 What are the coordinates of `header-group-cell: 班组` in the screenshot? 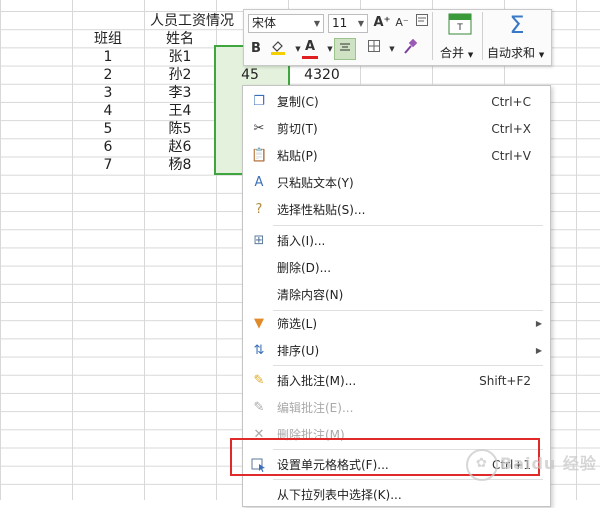 It's located at (108, 39).